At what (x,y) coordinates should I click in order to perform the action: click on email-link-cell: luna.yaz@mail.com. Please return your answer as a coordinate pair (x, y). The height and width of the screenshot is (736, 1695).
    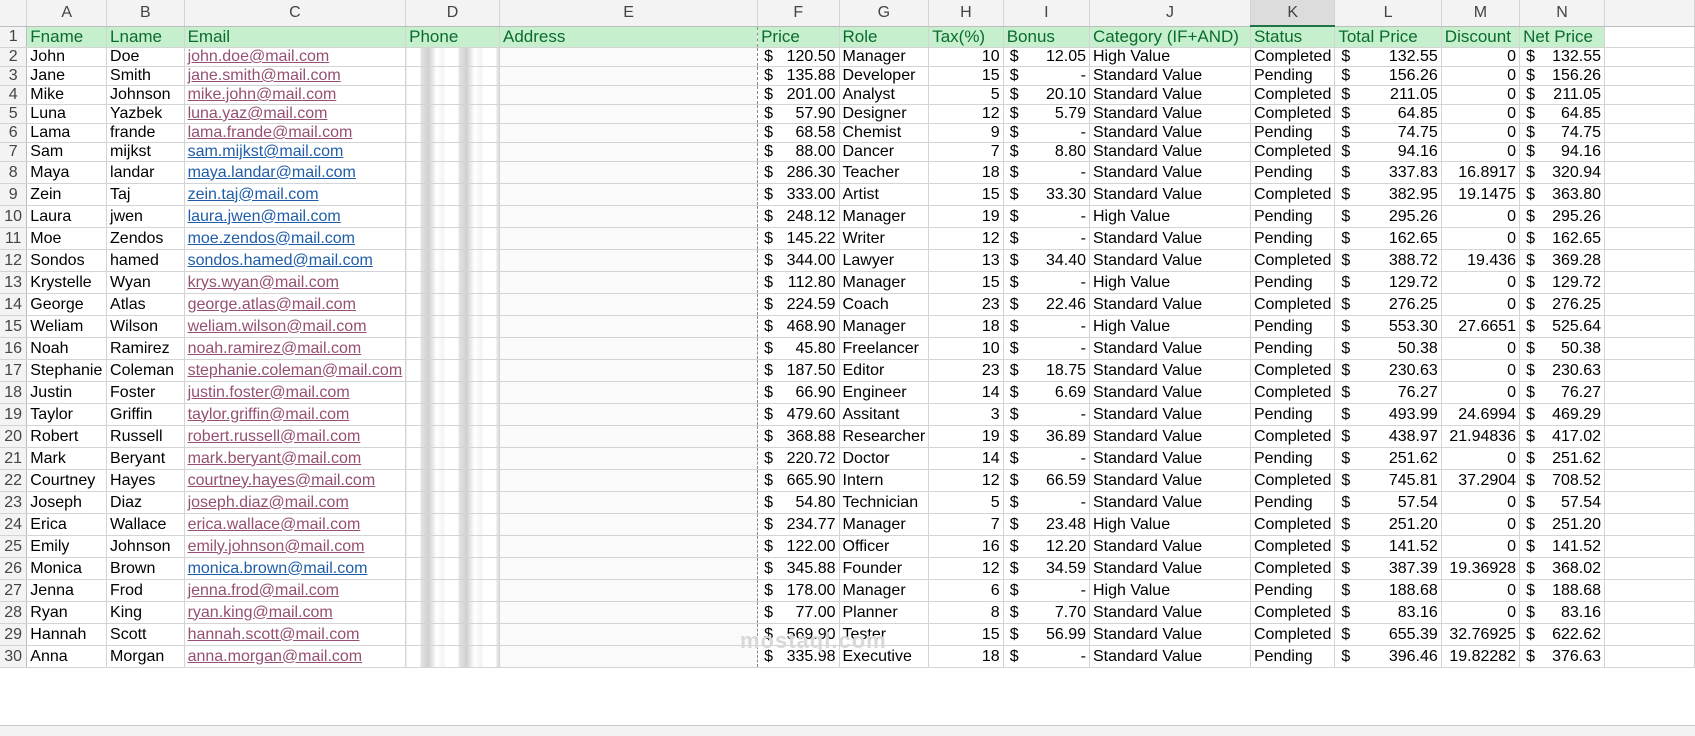
    Looking at the image, I should click on (295, 114).